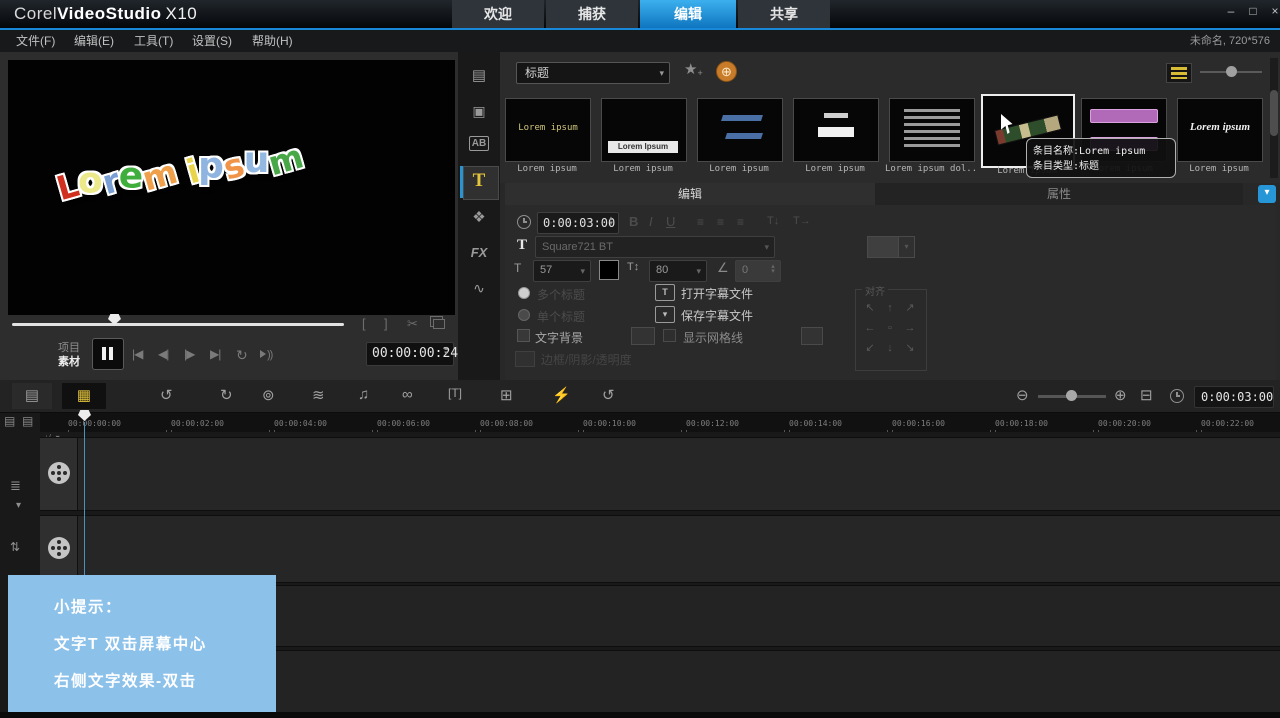  What do you see at coordinates (137, 354) in the screenshot?
I see `go-start-icon: |◀` at bounding box center [137, 354].